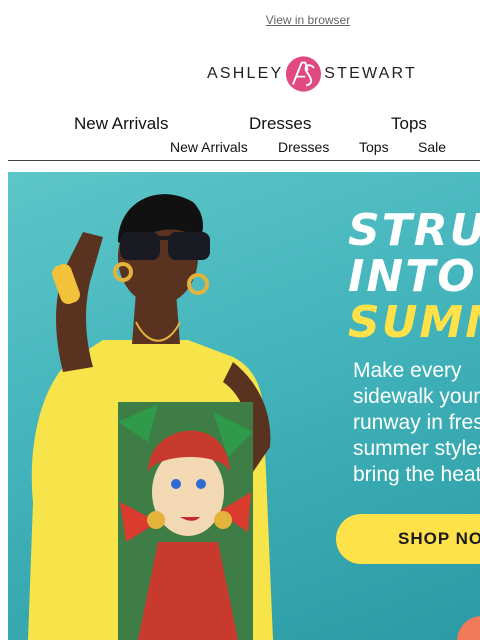 This screenshot has width=480, height=640. I want to click on hero-headline-line-2: INTO, so click(412, 276).